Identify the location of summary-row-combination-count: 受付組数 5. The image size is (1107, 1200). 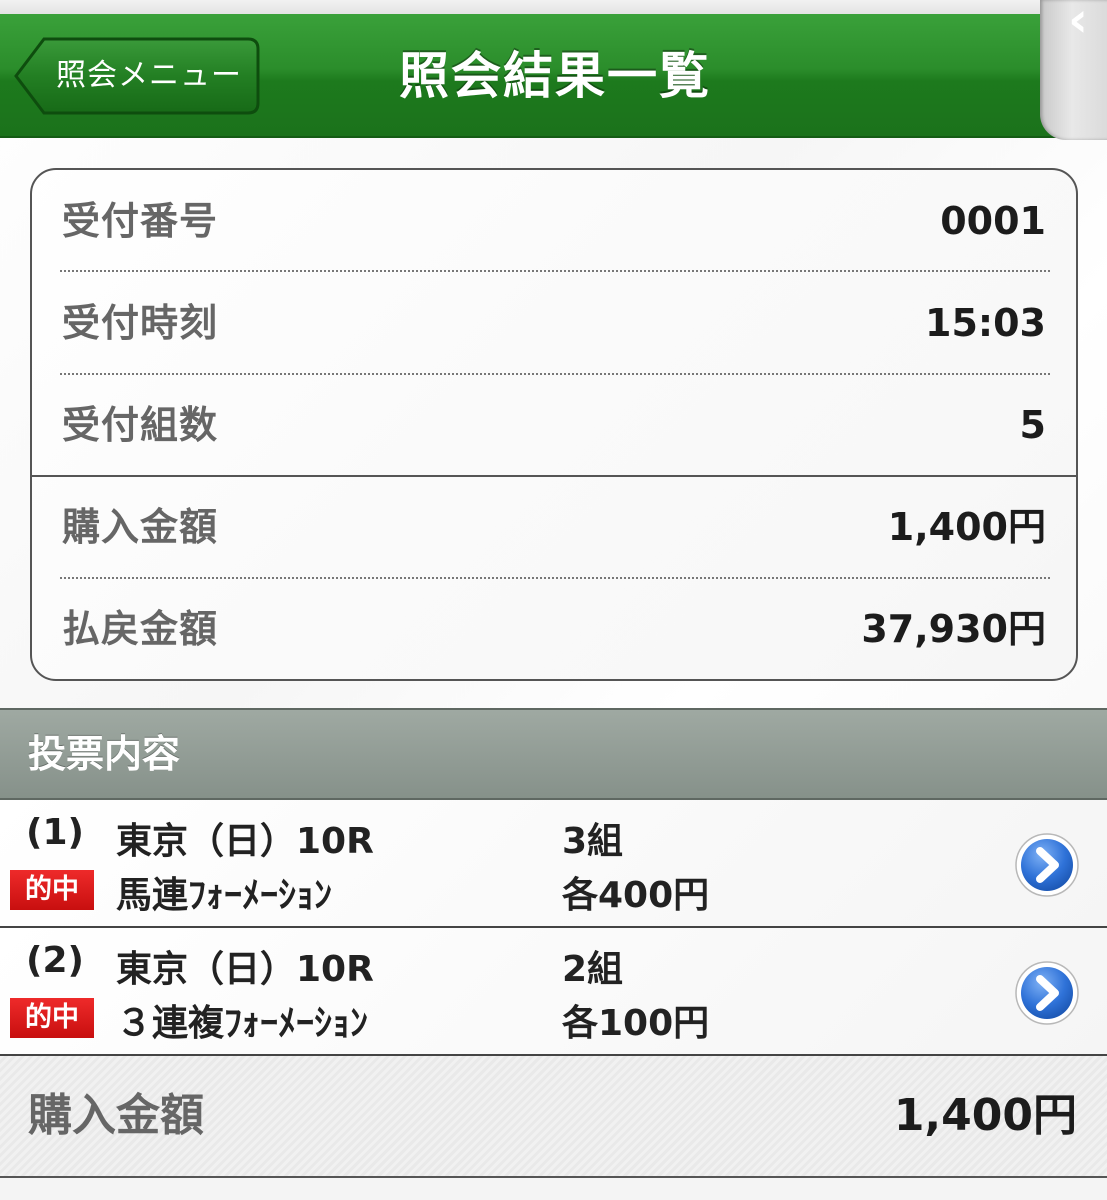
(554, 425).